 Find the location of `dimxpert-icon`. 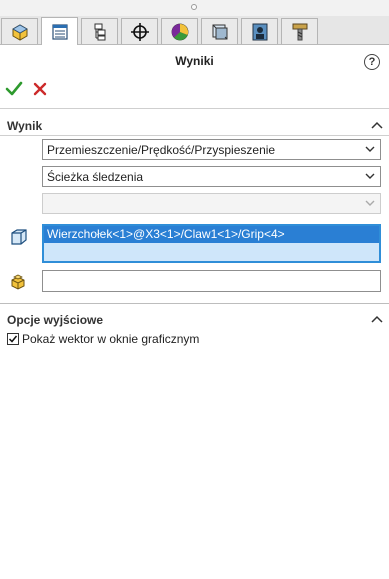

dimxpert-icon is located at coordinates (139, 31).